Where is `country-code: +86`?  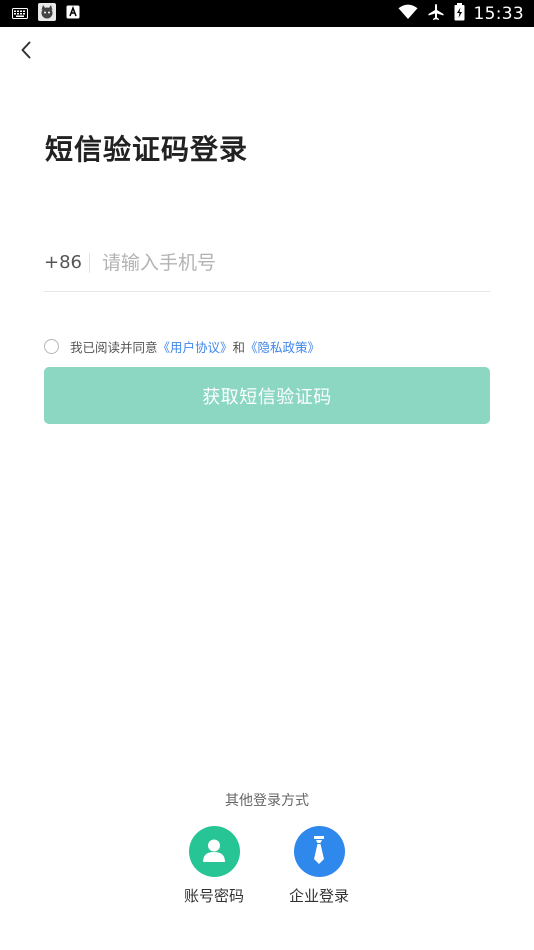 country-code: +86 is located at coordinates (63, 262).